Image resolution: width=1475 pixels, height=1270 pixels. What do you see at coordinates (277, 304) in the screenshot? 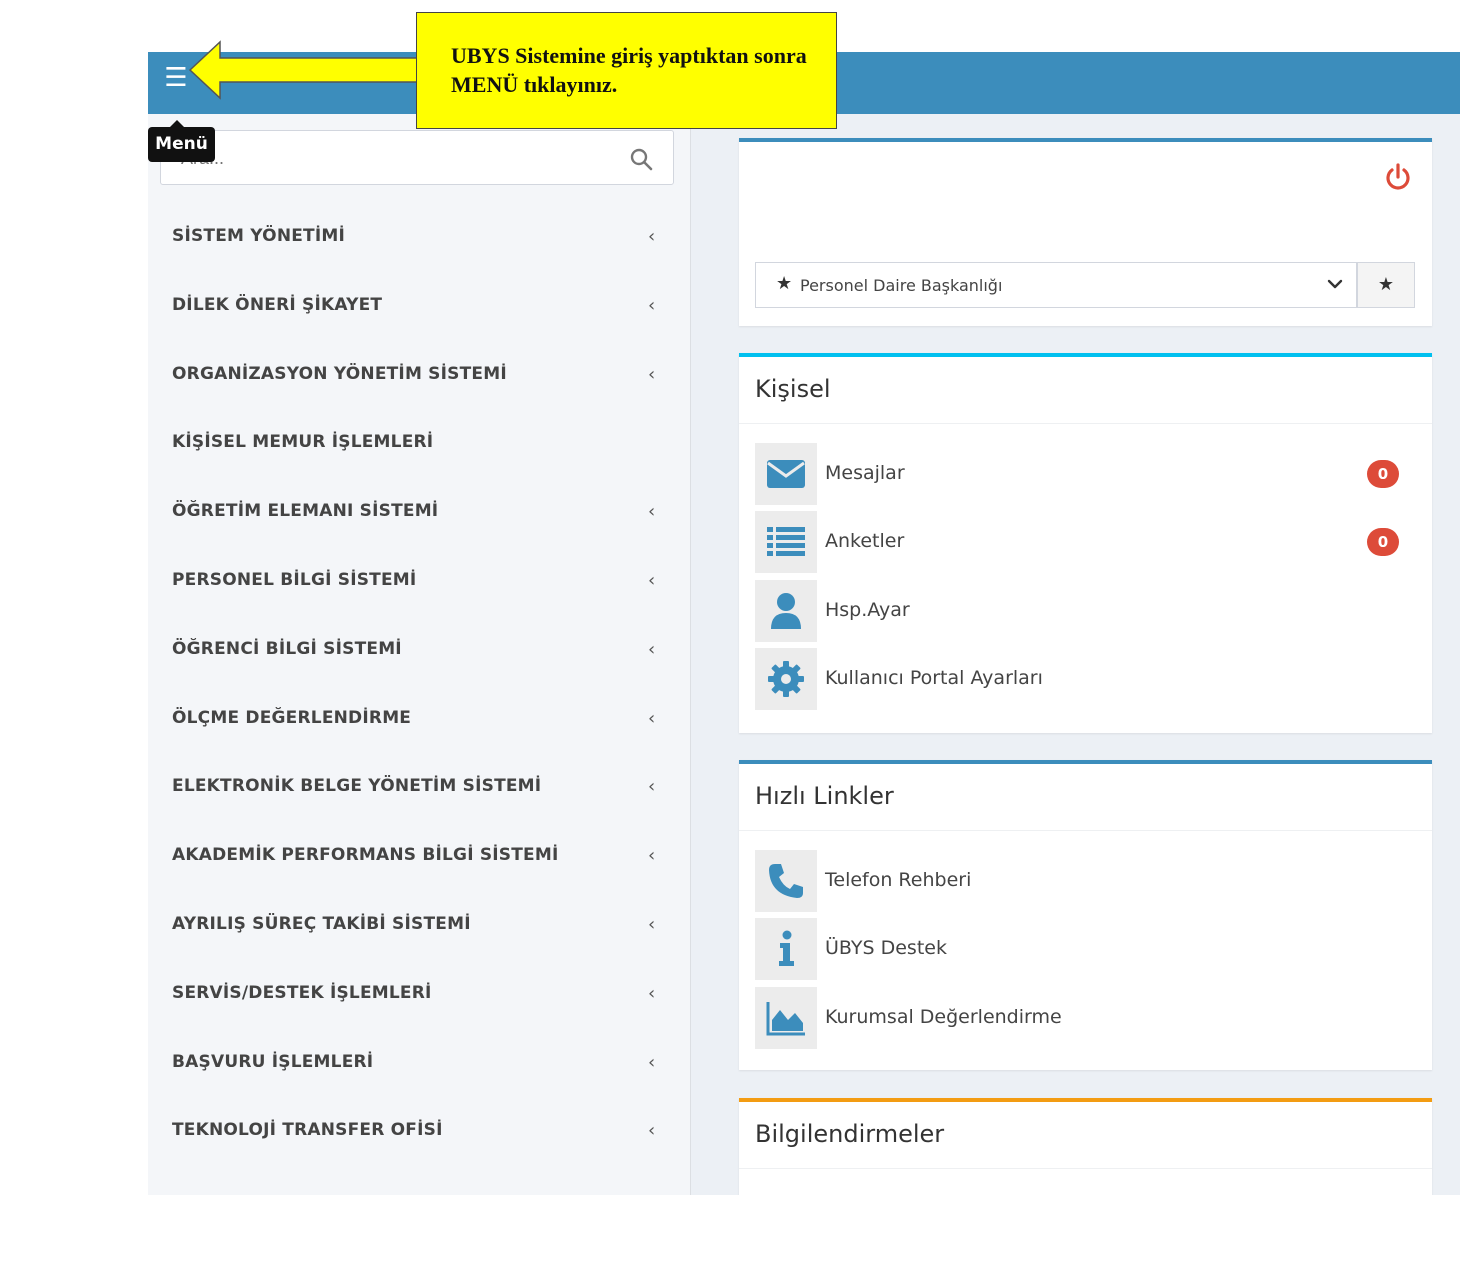
I see `sidebar-item-label: DİLEK ÖNERİ ŞİKAYET` at bounding box center [277, 304].